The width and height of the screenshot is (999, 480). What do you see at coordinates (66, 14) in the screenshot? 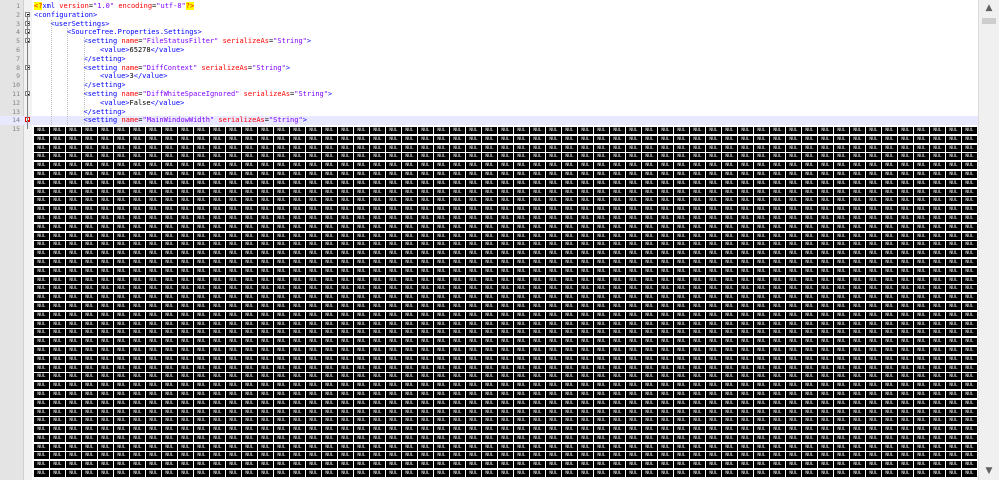
I see `code-text: <configuration>` at bounding box center [66, 14].